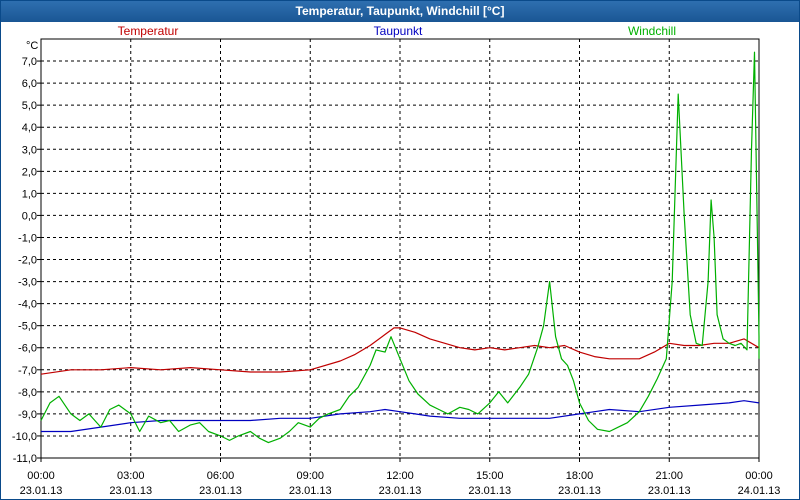 The width and height of the screenshot is (800, 500). What do you see at coordinates (490, 476) in the screenshot?
I see `x-tick-time: 15:00` at bounding box center [490, 476].